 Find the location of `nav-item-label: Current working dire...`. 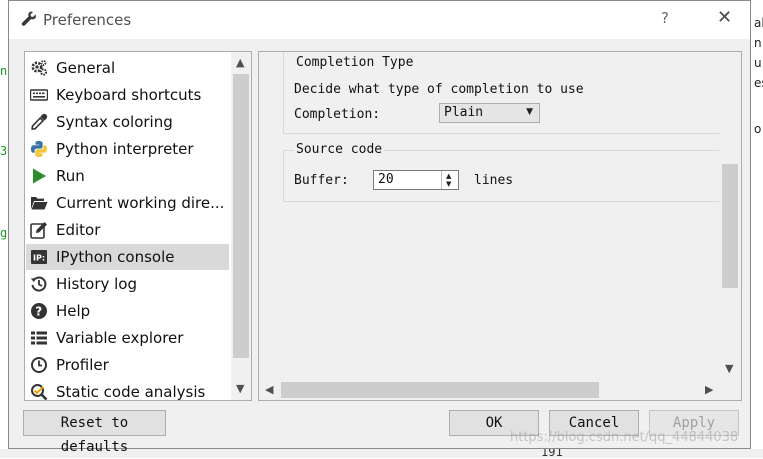

nav-item-label: Current working dire... is located at coordinates (140, 203).